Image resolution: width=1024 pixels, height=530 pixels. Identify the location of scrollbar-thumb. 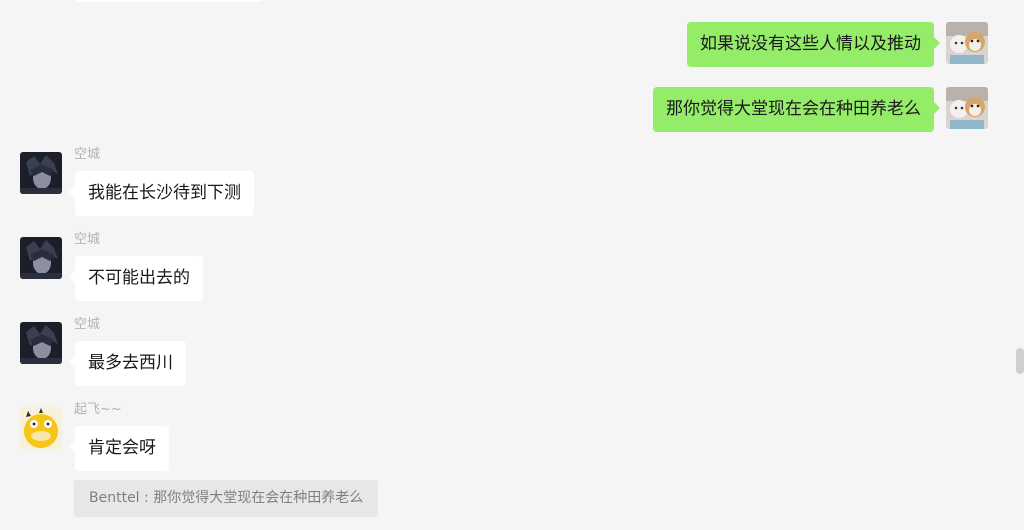
(1020, 361).